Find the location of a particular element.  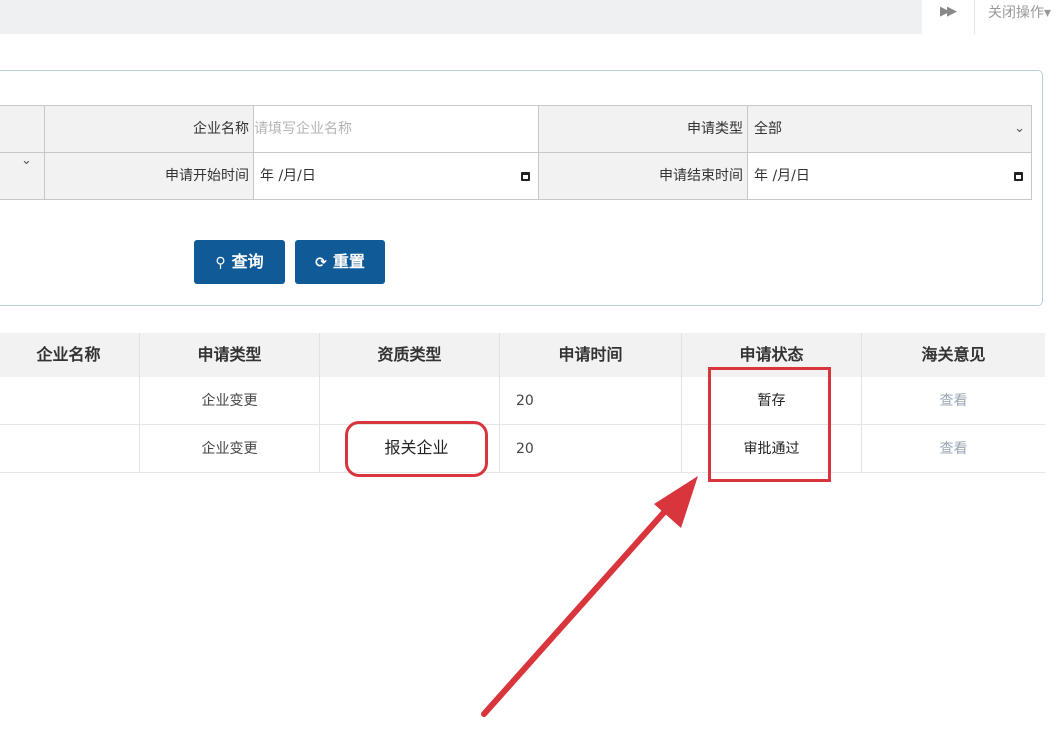

annotation-arrow is located at coordinates (589, 596).